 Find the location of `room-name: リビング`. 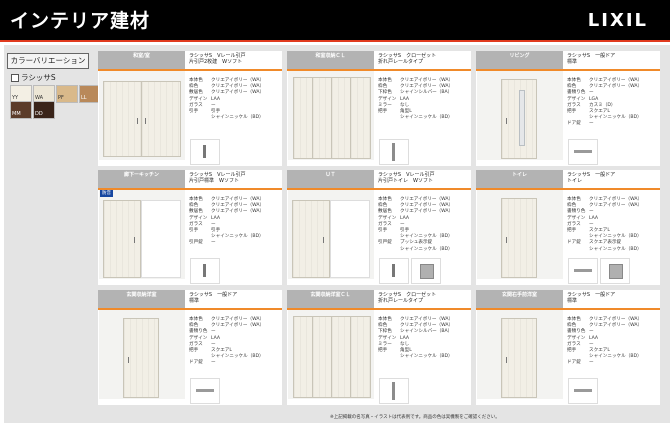

room-name: リビング is located at coordinates (519, 60).